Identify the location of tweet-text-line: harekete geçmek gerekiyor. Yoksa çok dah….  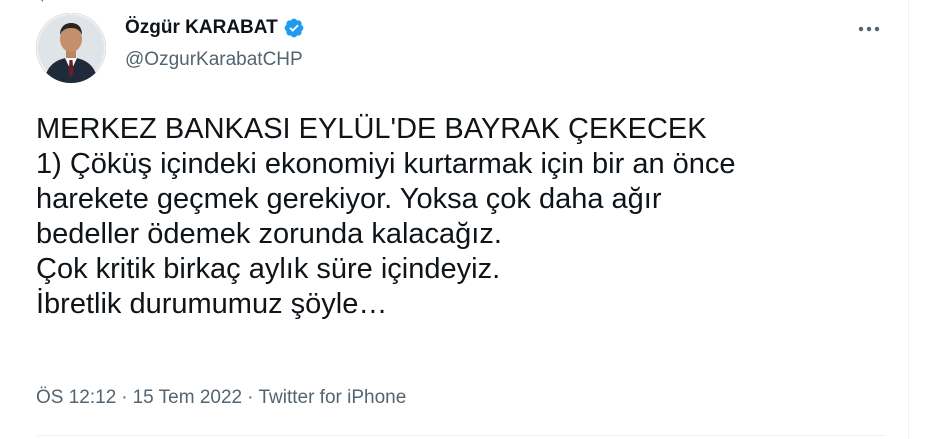
(349, 199).